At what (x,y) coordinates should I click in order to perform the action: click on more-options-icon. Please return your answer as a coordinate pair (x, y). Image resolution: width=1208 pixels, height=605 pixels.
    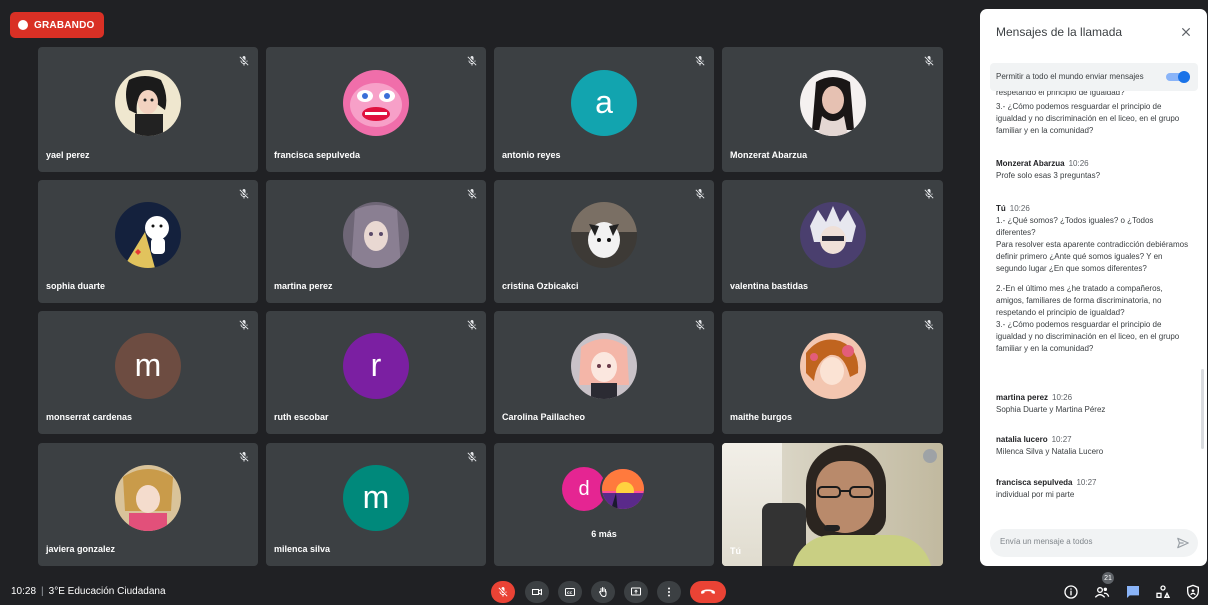
    Looking at the image, I should click on (930, 456).